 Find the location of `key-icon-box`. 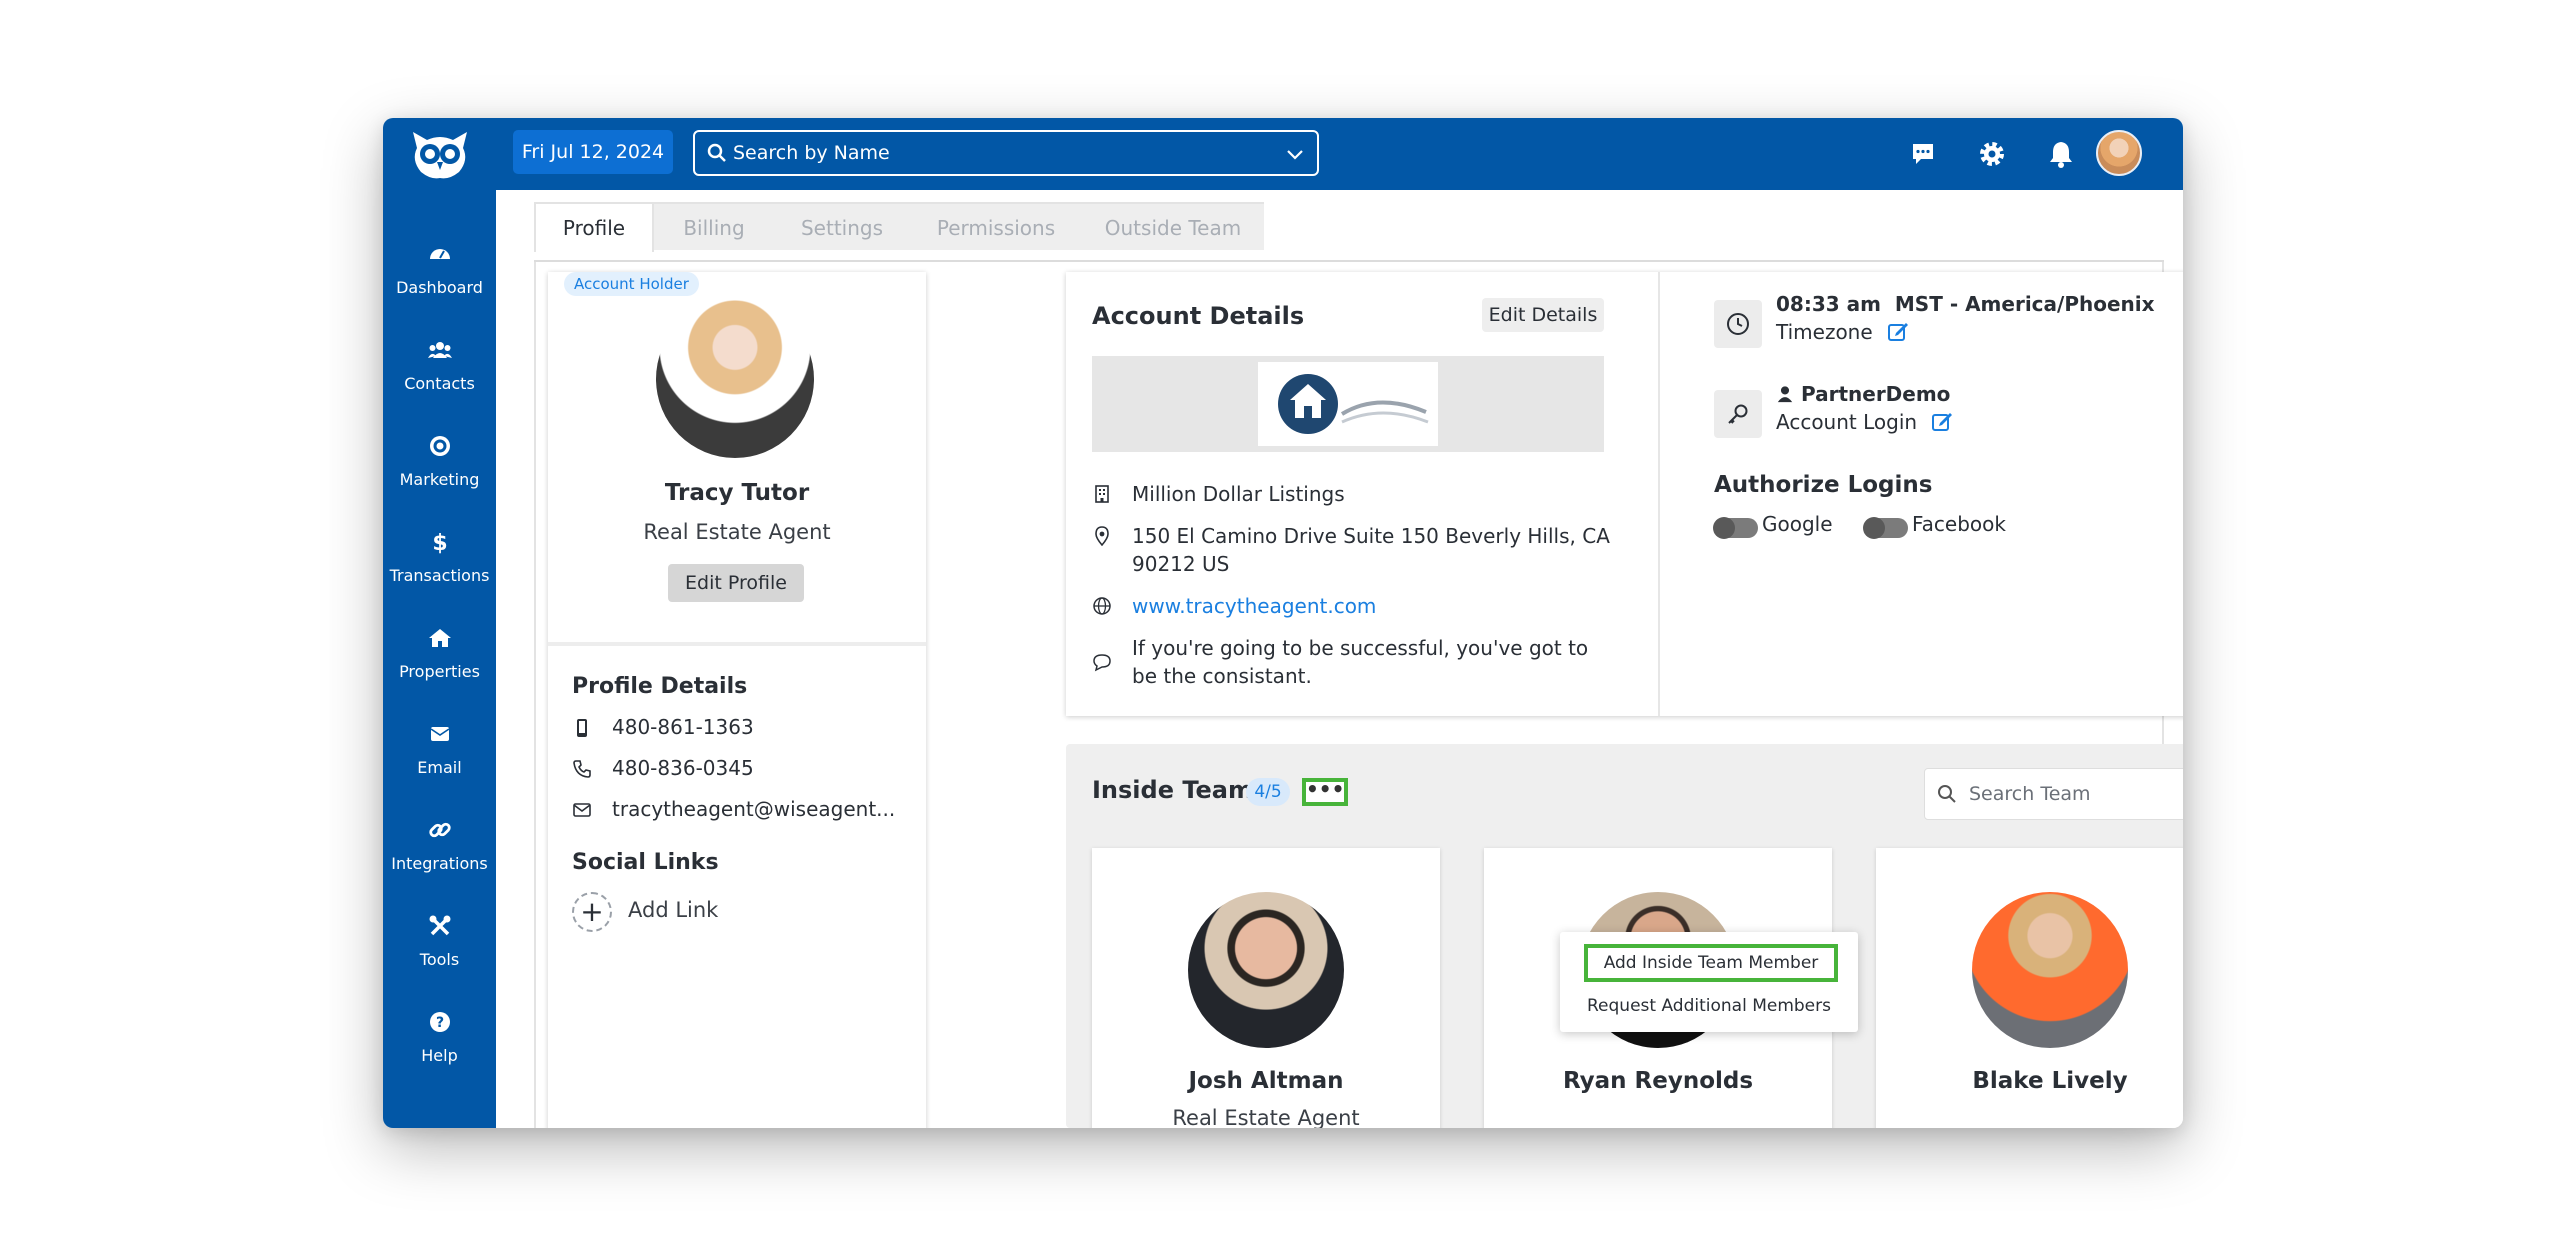

key-icon-box is located at coordinates (1738, 414).